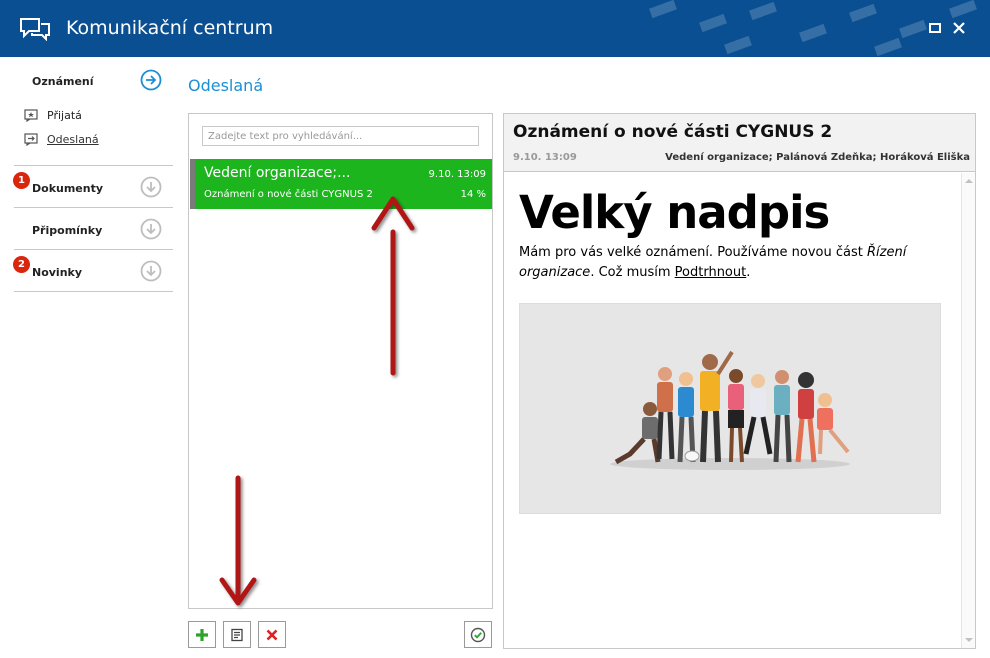  Describe the element at coordinates (969, 181) in the screenshot. I see `scroll-up-icon` at that location.